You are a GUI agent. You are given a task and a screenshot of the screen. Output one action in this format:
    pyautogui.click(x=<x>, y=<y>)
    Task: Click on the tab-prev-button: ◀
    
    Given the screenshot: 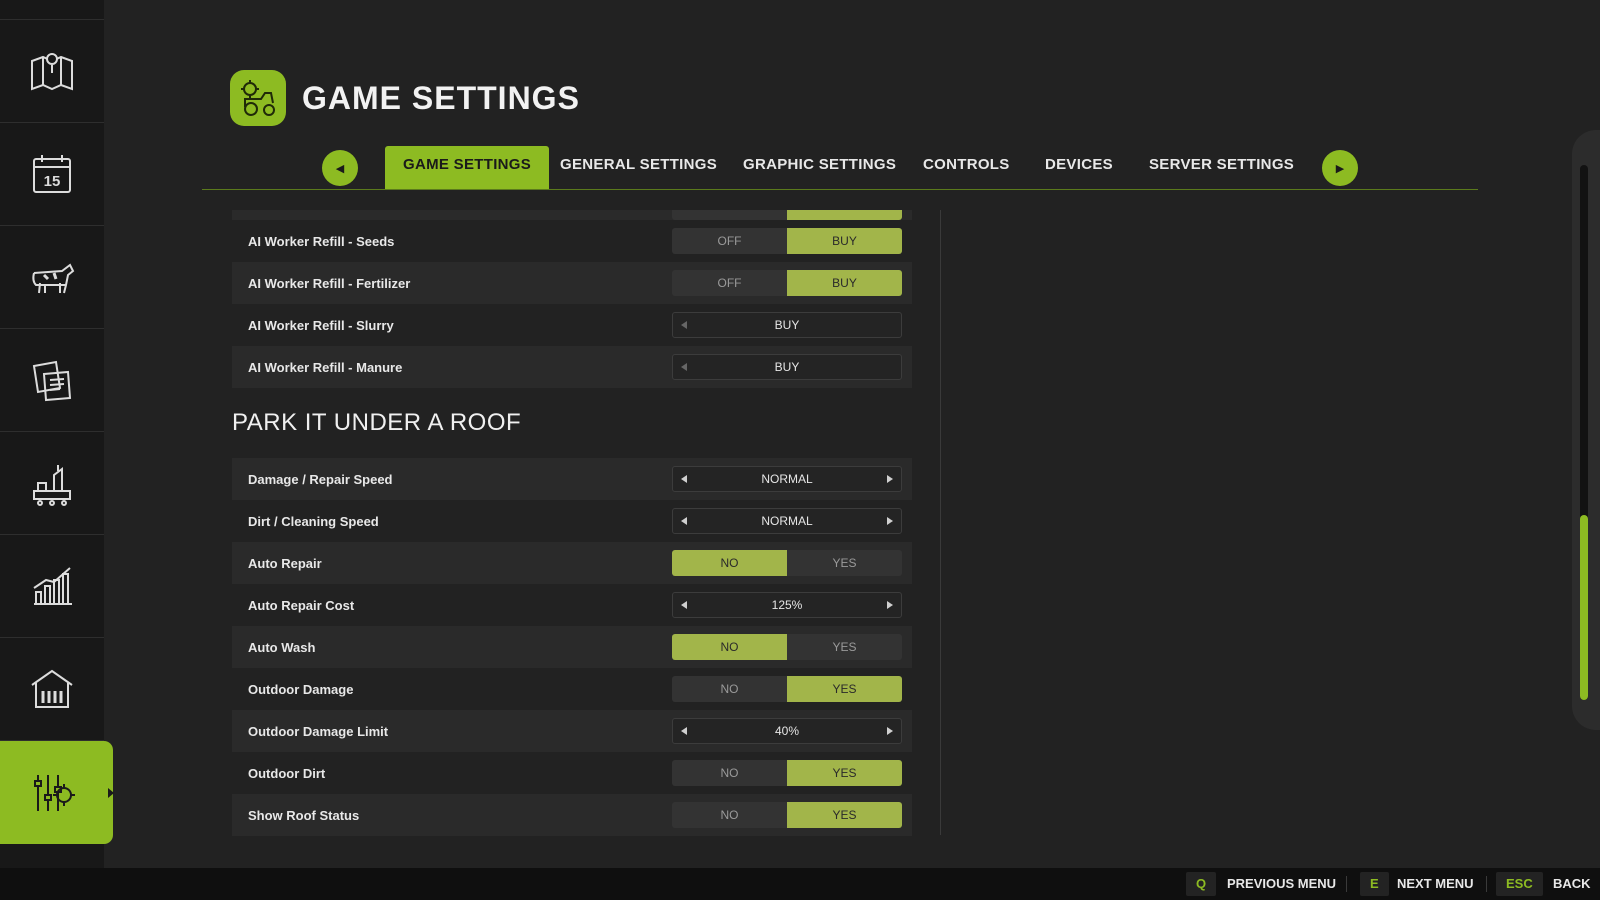 What is the action you would take?
    pyautogui.click(x=340, y=168)
    